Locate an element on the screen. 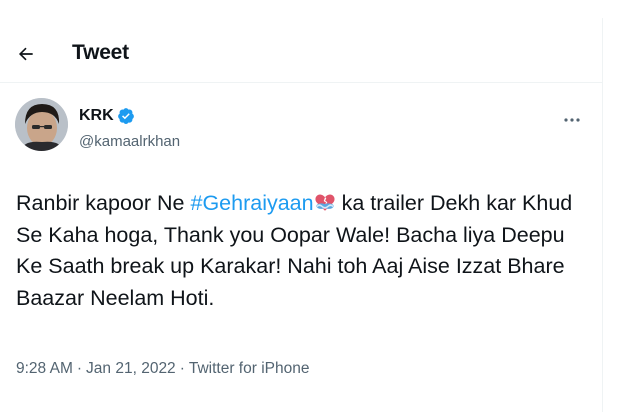  tweet-source: Twitter for iPhone is located at coordinates (249, 369).